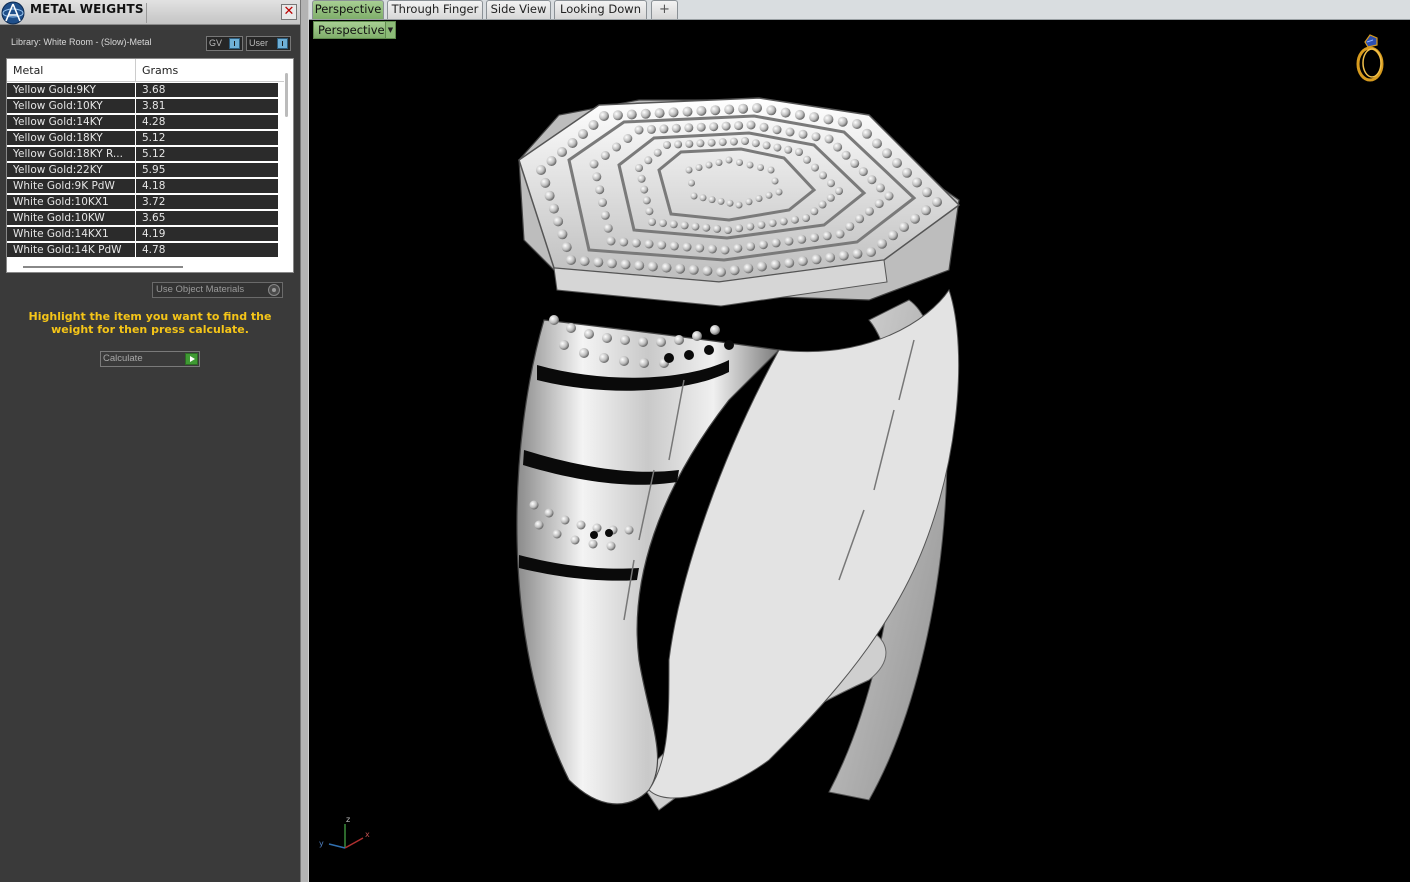  What do you see at coordinates (286, 95) in the screenshot?
I see `table-vertical-scrollbar` at bounding box center [286, 95].